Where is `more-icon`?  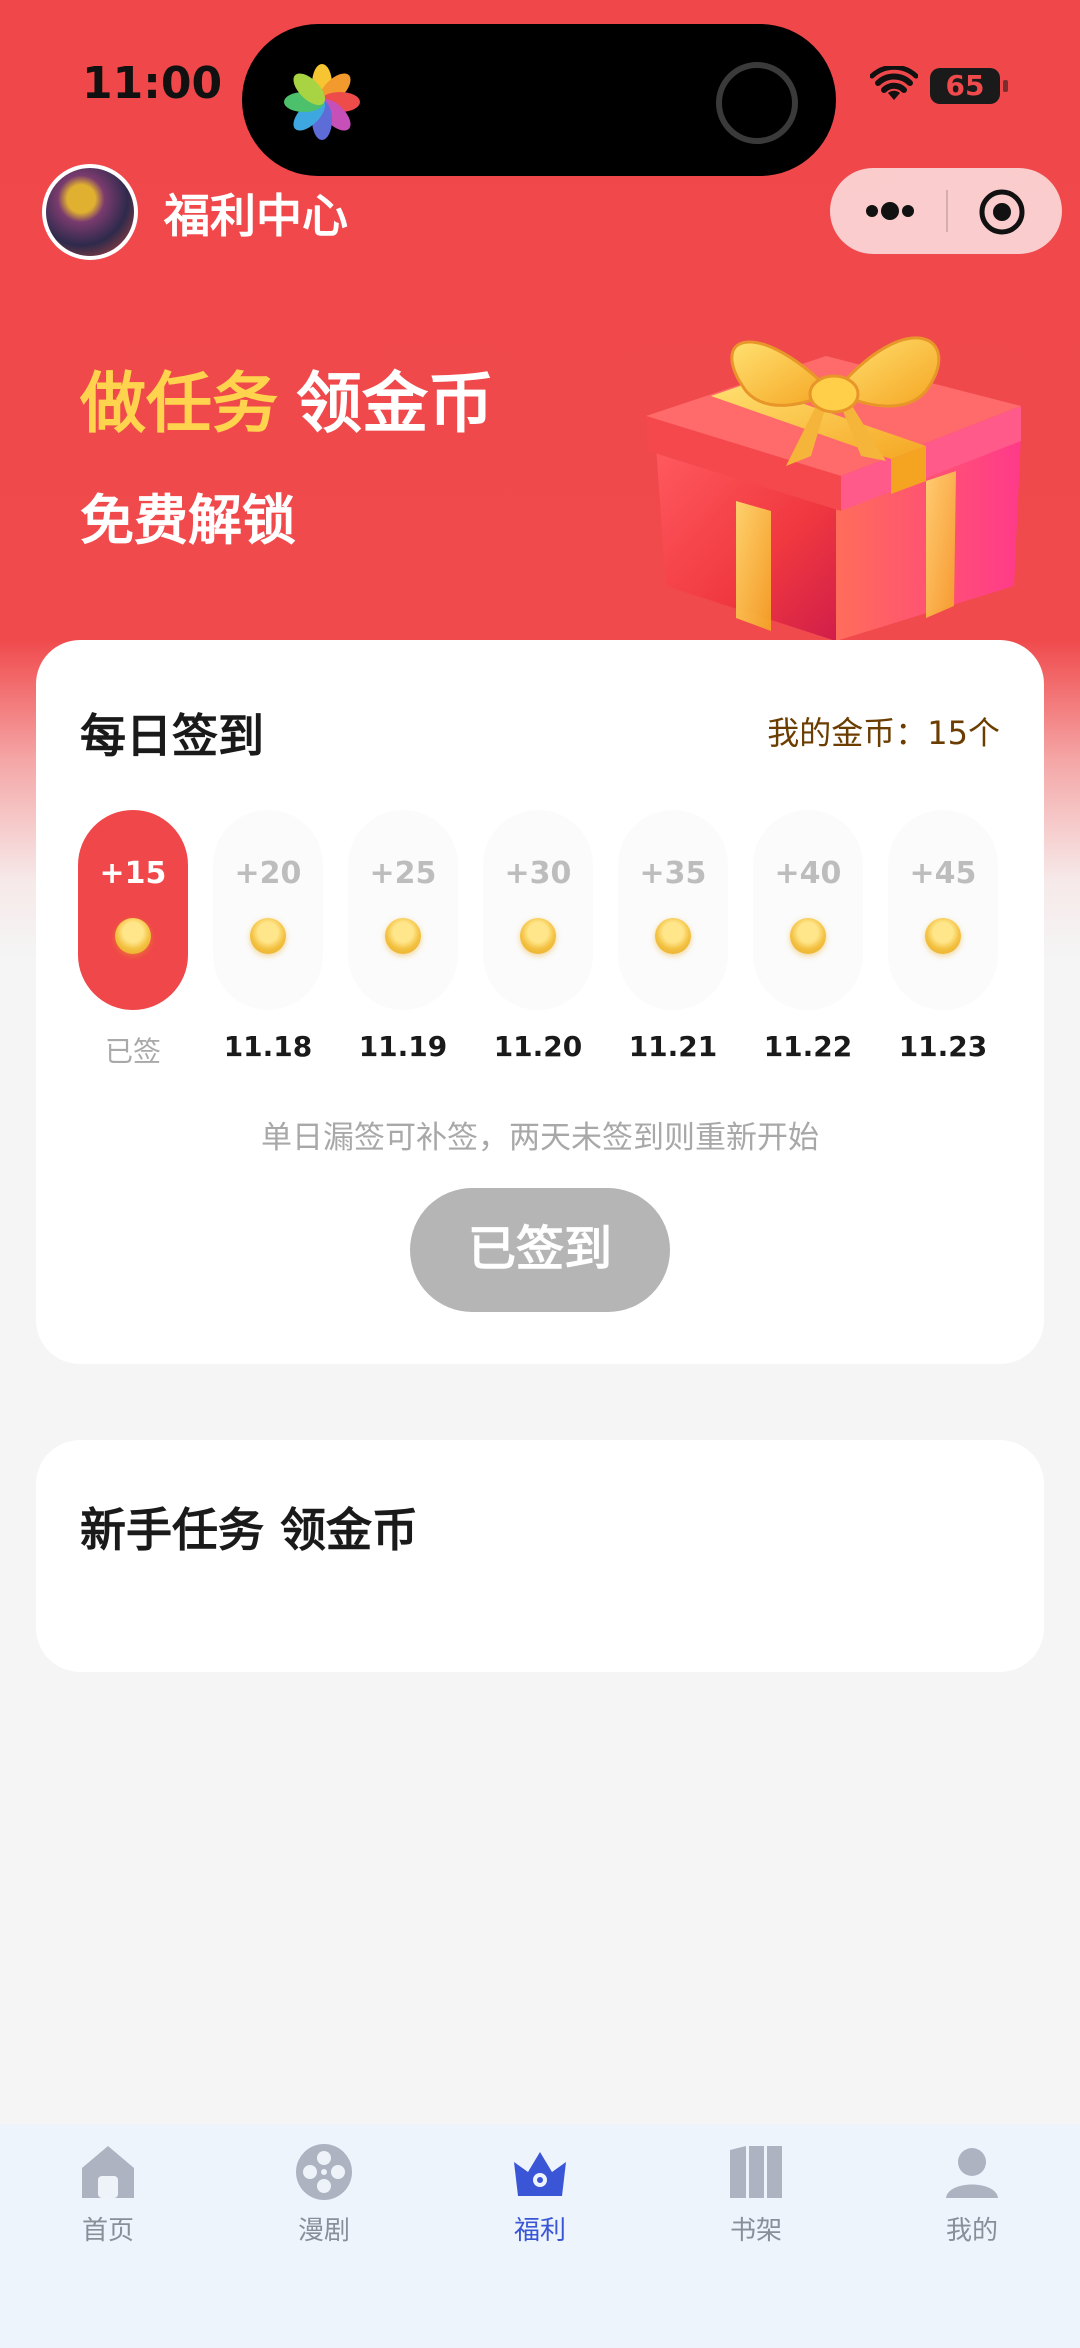 more-icon is located at coordinates (890, 211).